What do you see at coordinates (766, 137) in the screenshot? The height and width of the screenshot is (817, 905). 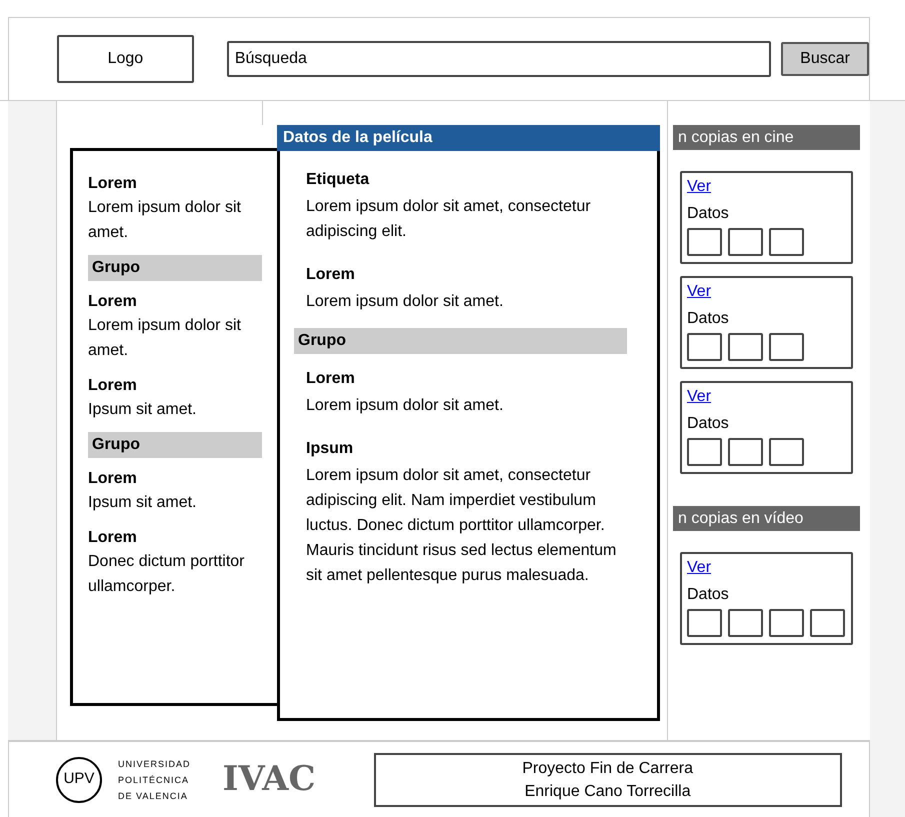 I see `section-header: n copias en cine` at bounding box center [766, 137].